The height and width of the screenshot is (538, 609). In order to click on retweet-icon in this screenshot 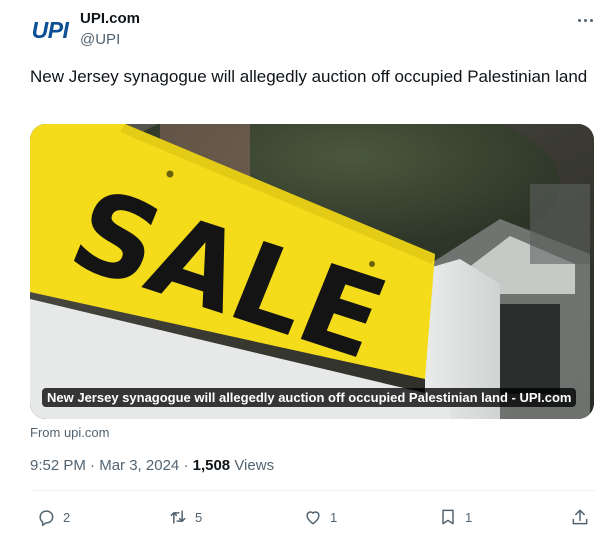, I will do `click(178, 517)`.